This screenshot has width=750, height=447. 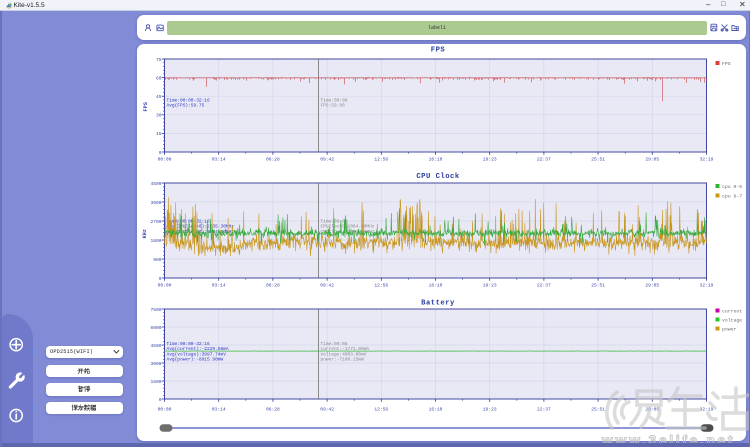 I want to click on svg-text: 6000, so click(x=155, y=328).